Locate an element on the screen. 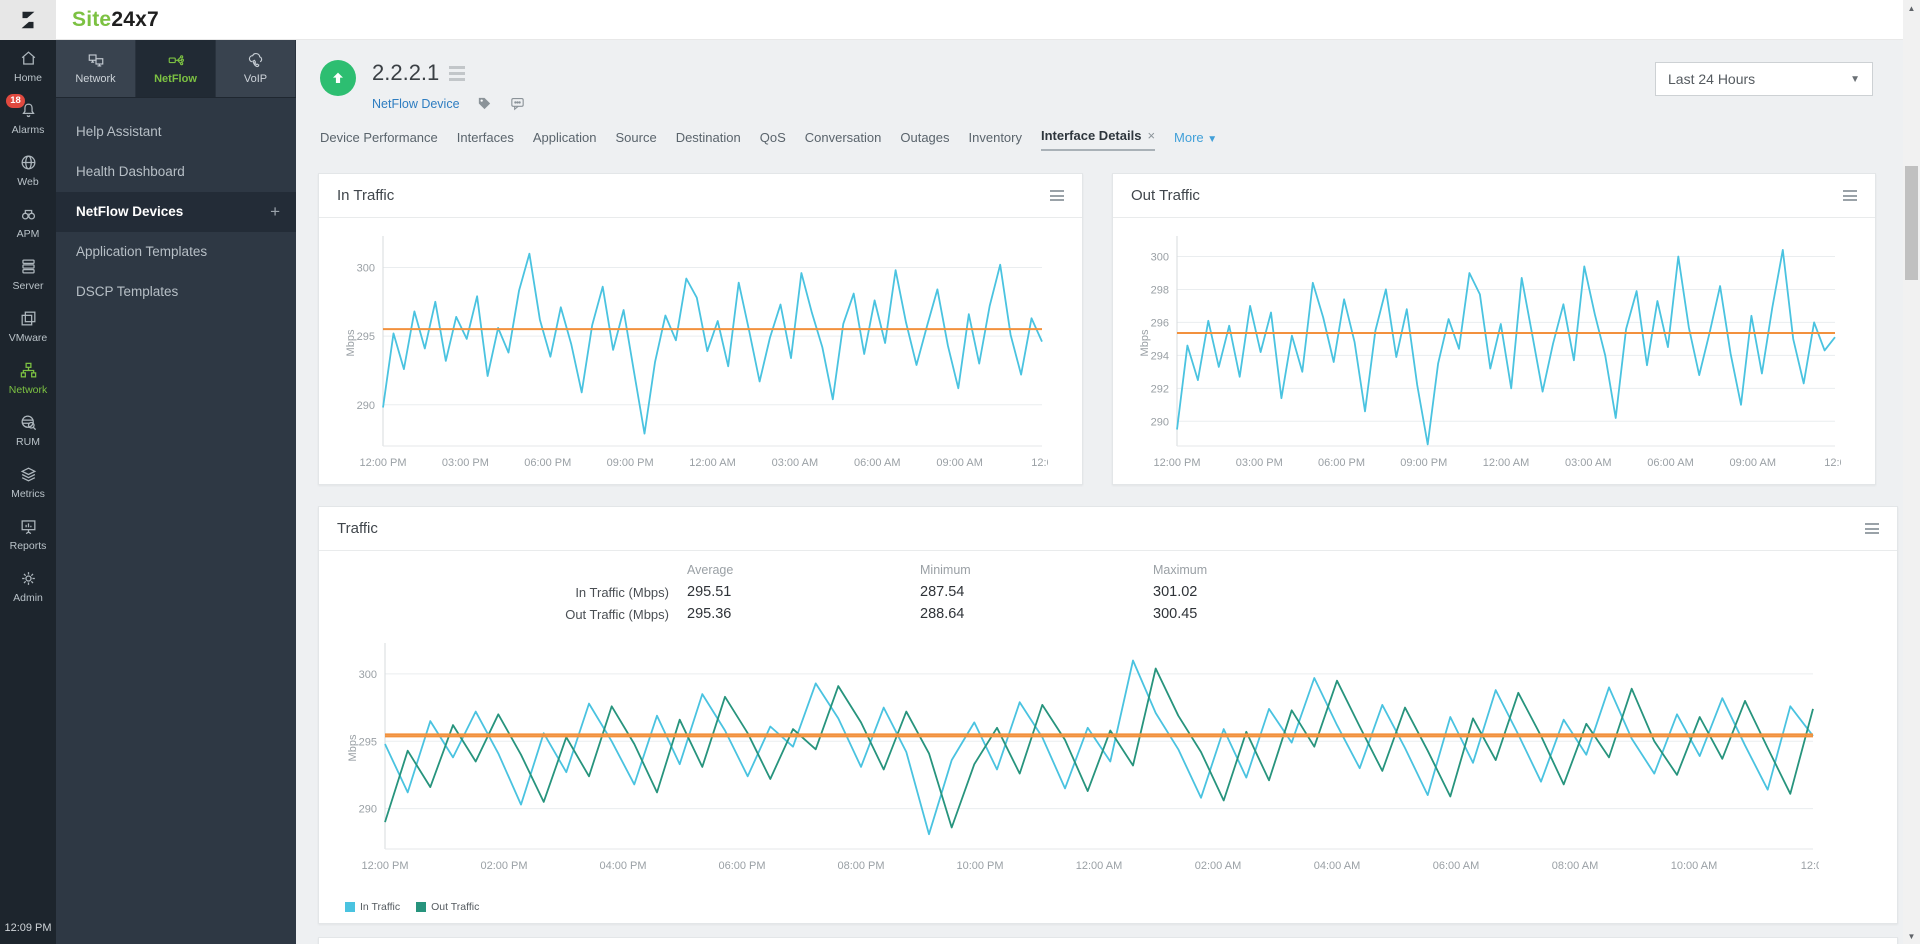 The width and height of the screenshot is (1920, 944). legend-out-traffic: Out Traffic is located at coordinates (447, 907).